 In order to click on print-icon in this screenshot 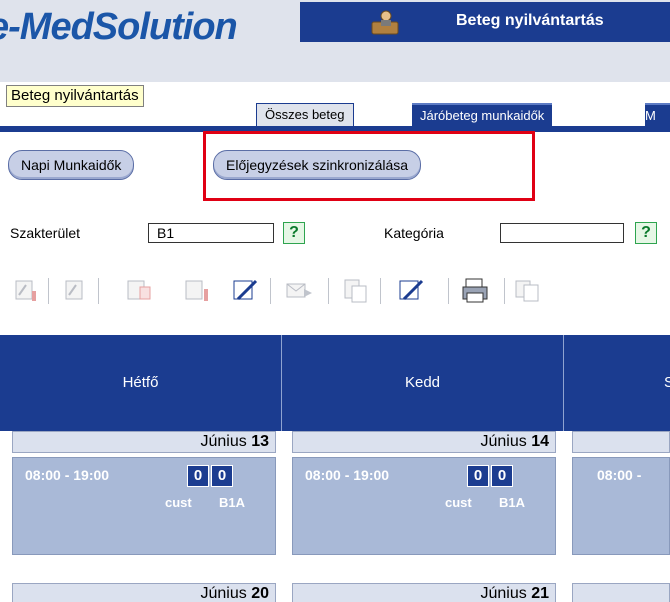, I will do `click(475, 290)`.